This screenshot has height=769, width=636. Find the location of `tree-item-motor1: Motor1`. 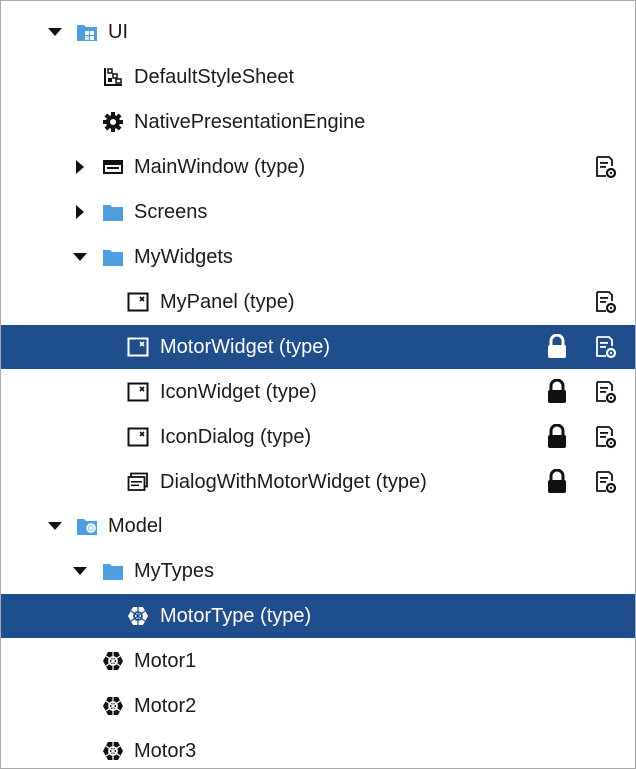

tree-item-motor1: Motor1 is located at coordinates (318, 661).